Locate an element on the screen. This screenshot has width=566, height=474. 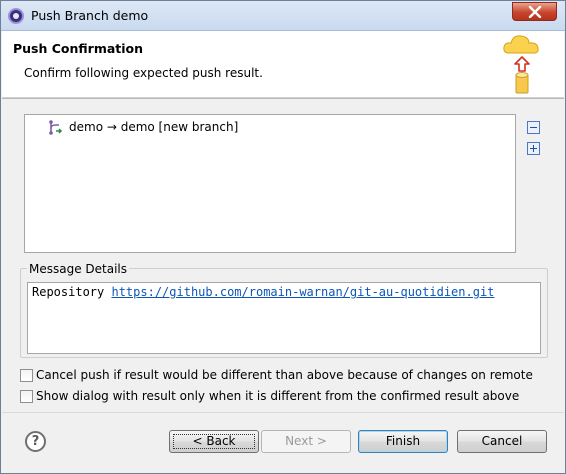
next-button: Next > is located at coordinates (306, 441).